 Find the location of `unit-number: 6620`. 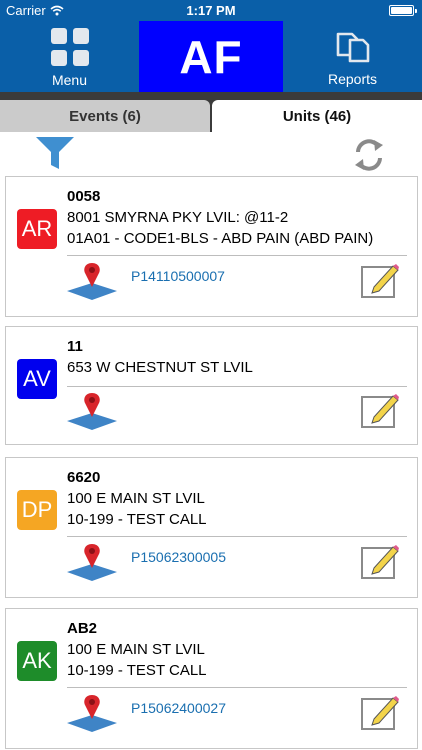

unit-number: 6620 is located at coordinates (84, 477).